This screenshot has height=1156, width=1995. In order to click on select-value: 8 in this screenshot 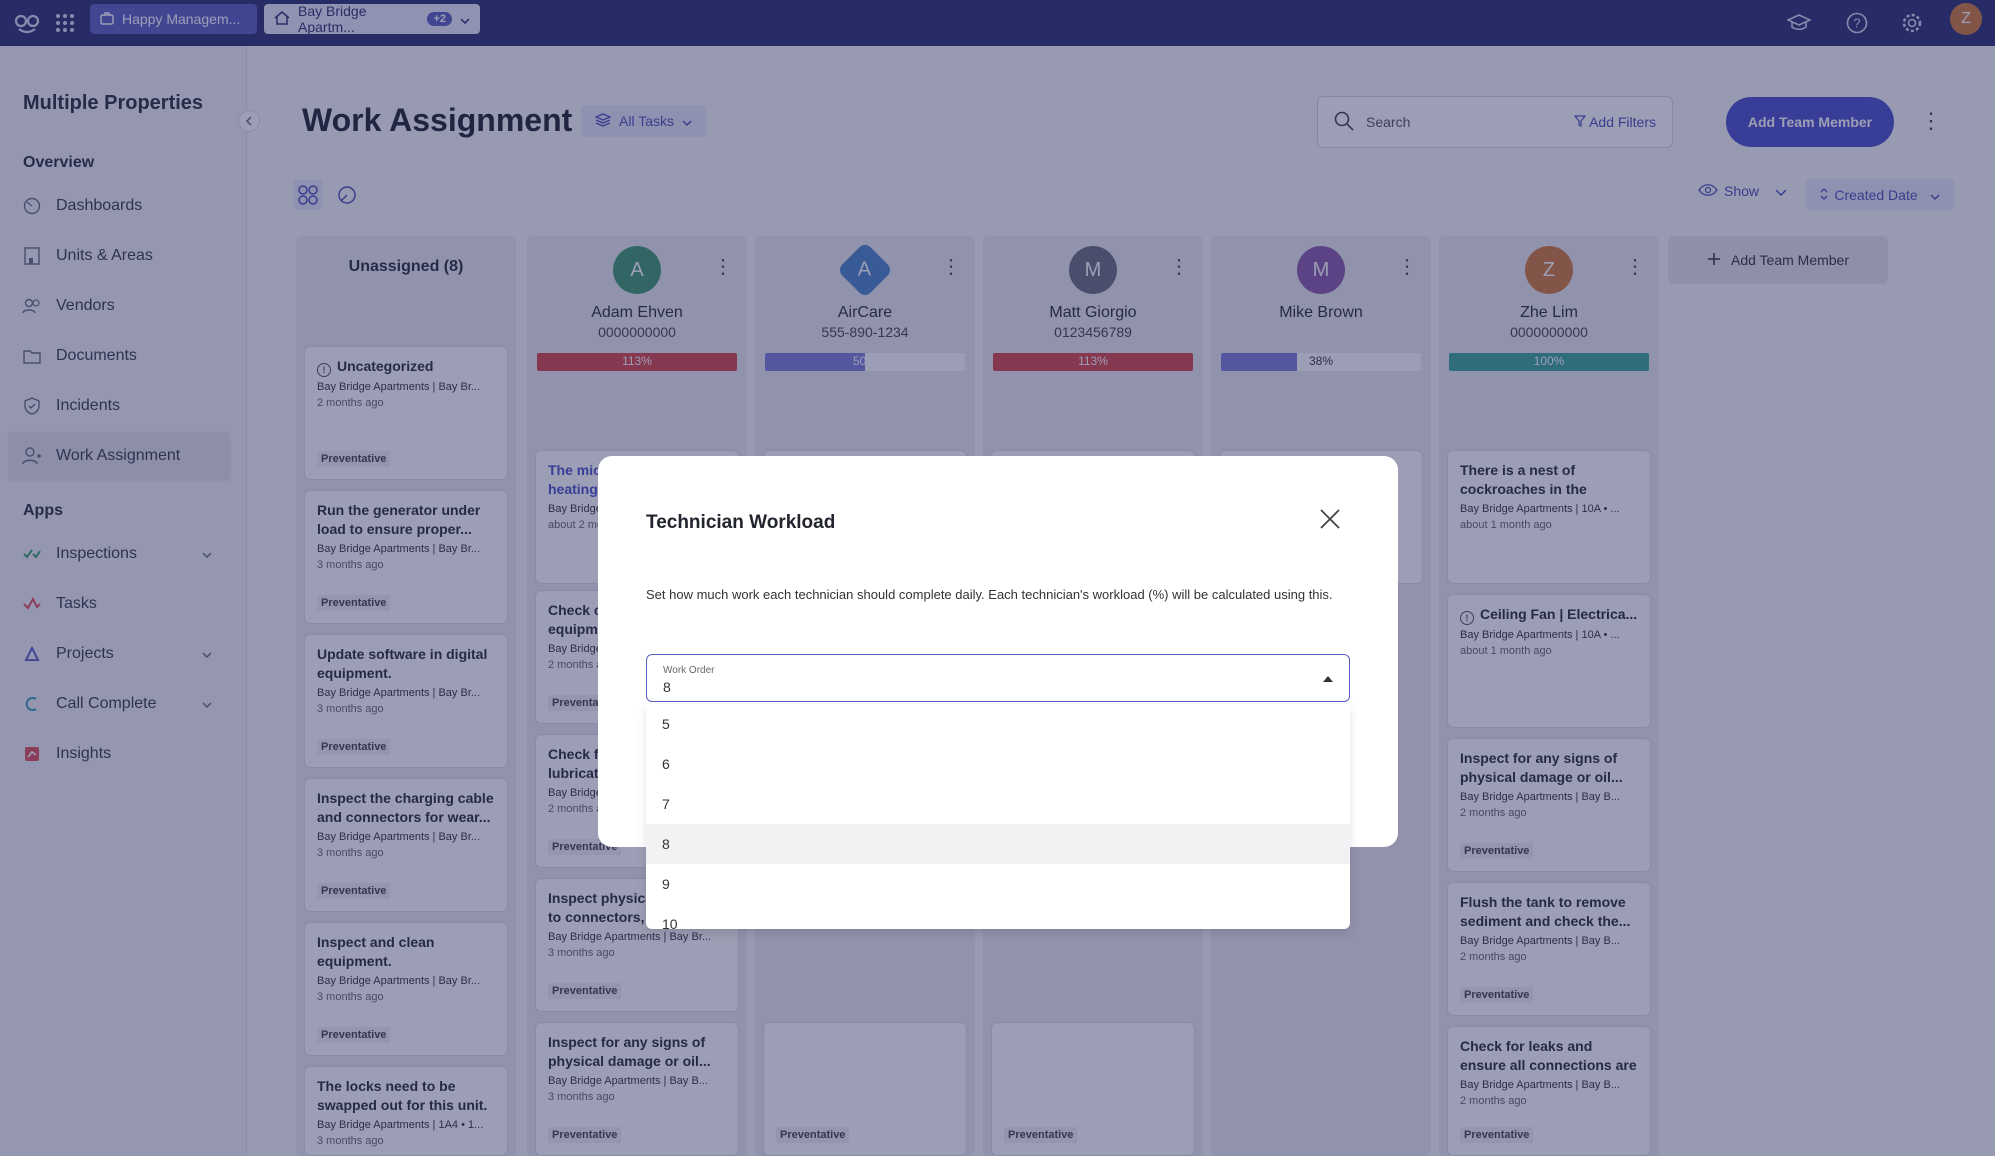, I will do `click(667, 687)`.